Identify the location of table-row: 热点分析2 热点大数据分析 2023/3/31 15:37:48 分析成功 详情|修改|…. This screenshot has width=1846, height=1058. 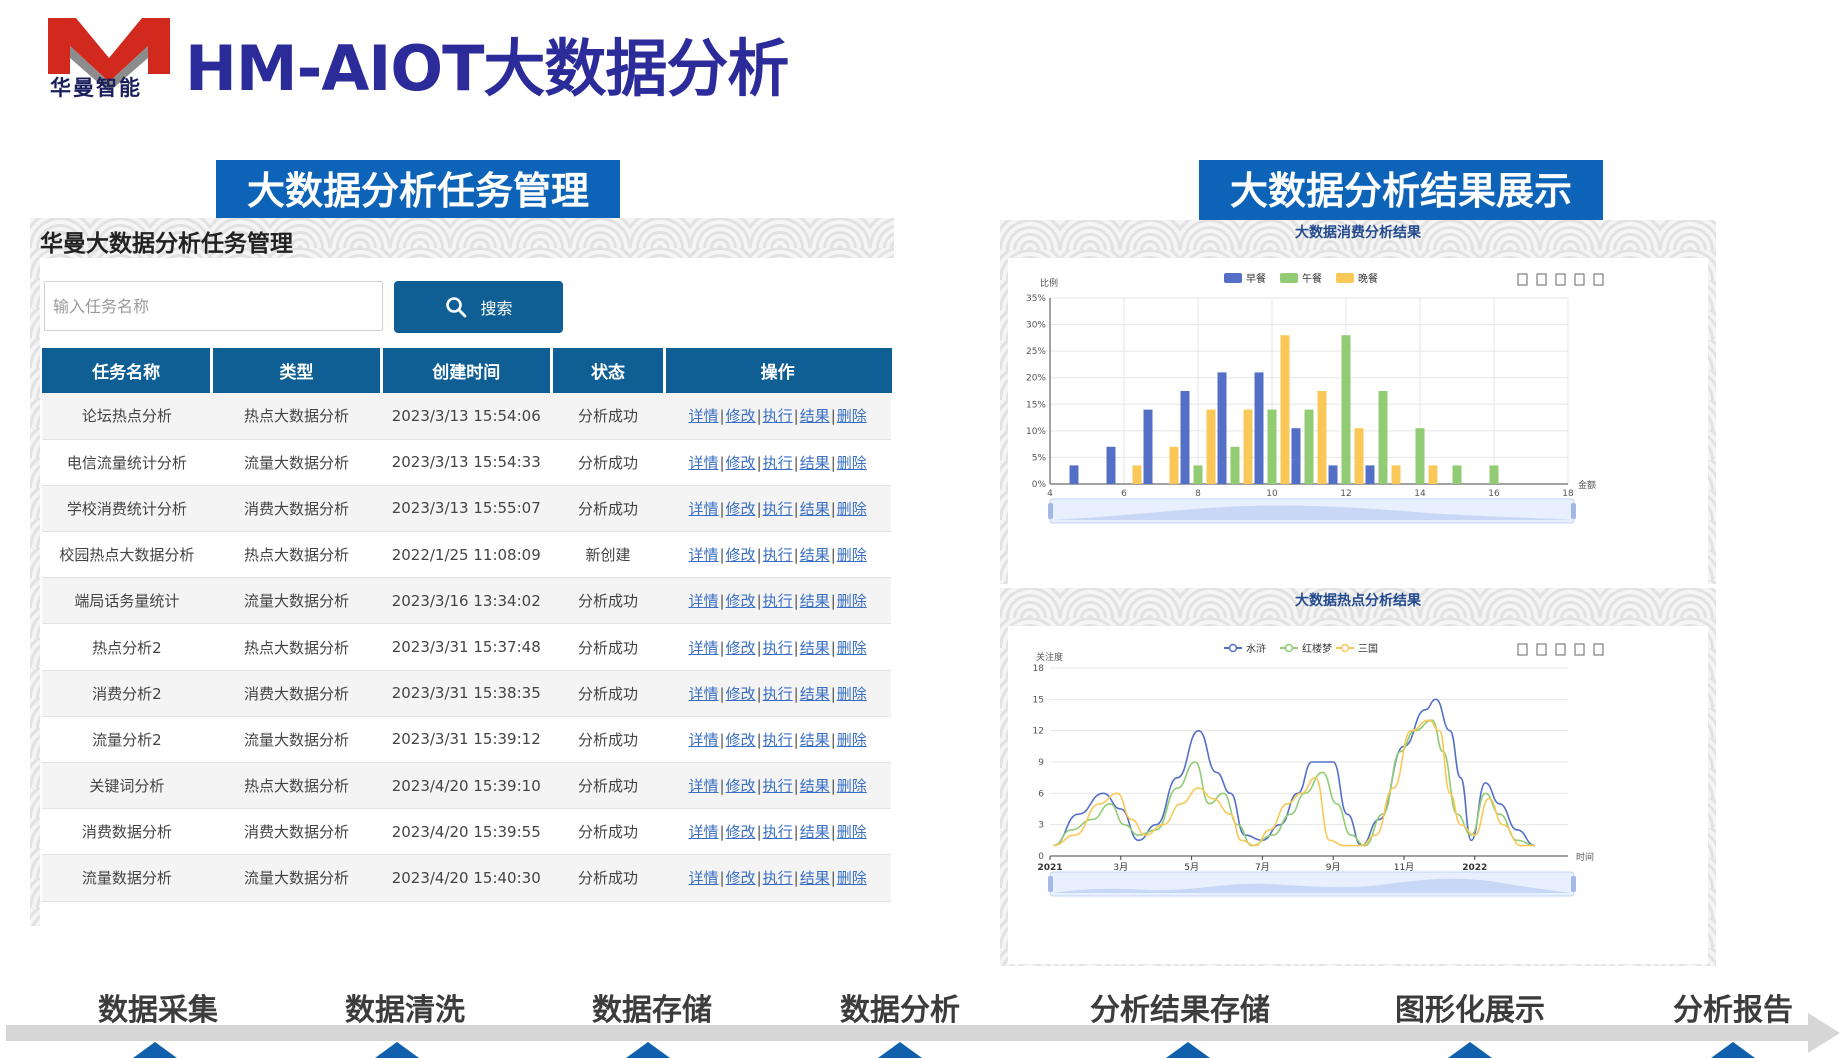
(466, 647).